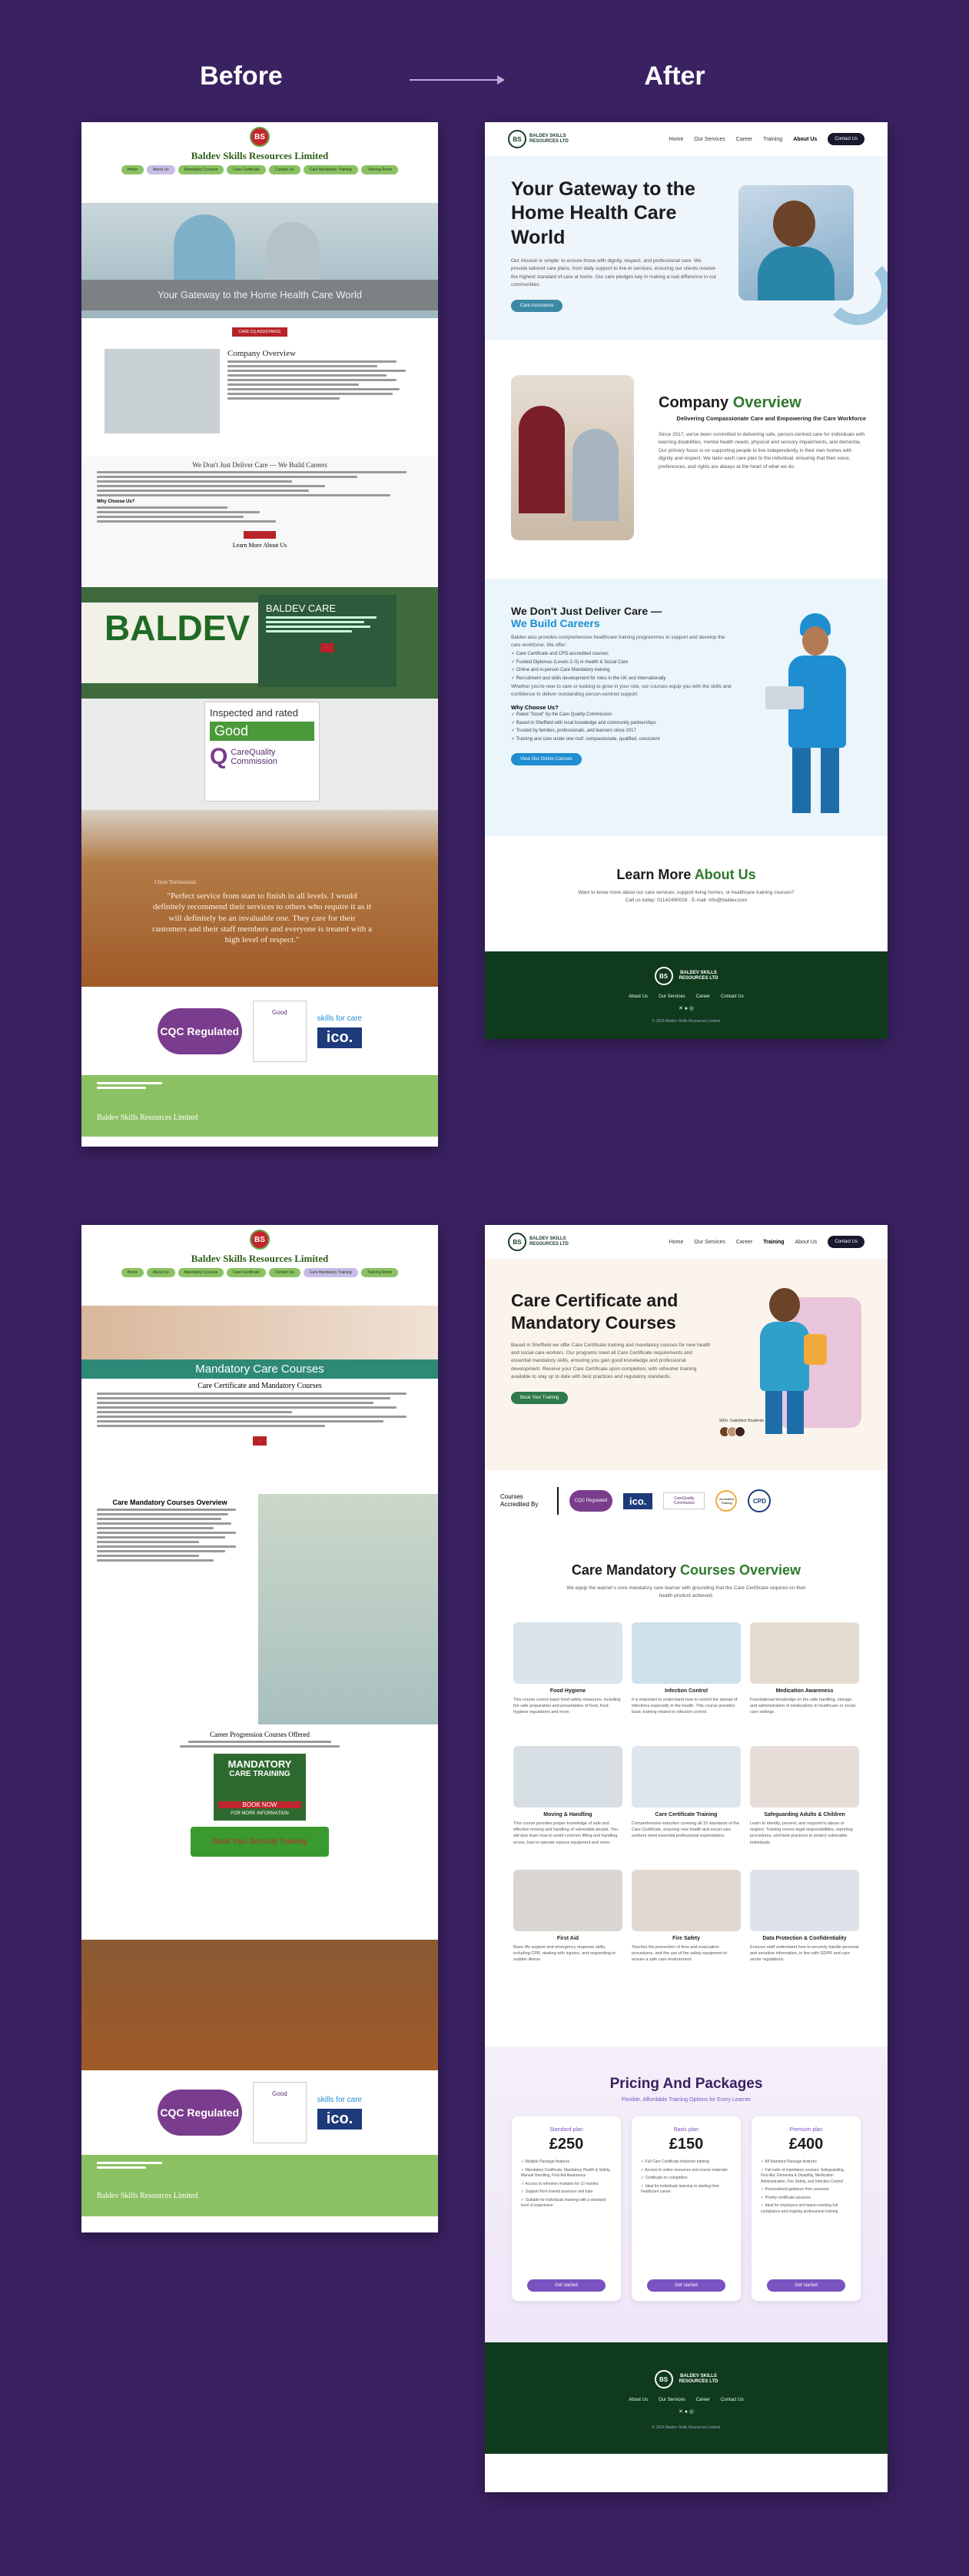 The width and height of the screenshot is (969, 2576). I want to click on careers-nurse-illustration, so click(816, 713).